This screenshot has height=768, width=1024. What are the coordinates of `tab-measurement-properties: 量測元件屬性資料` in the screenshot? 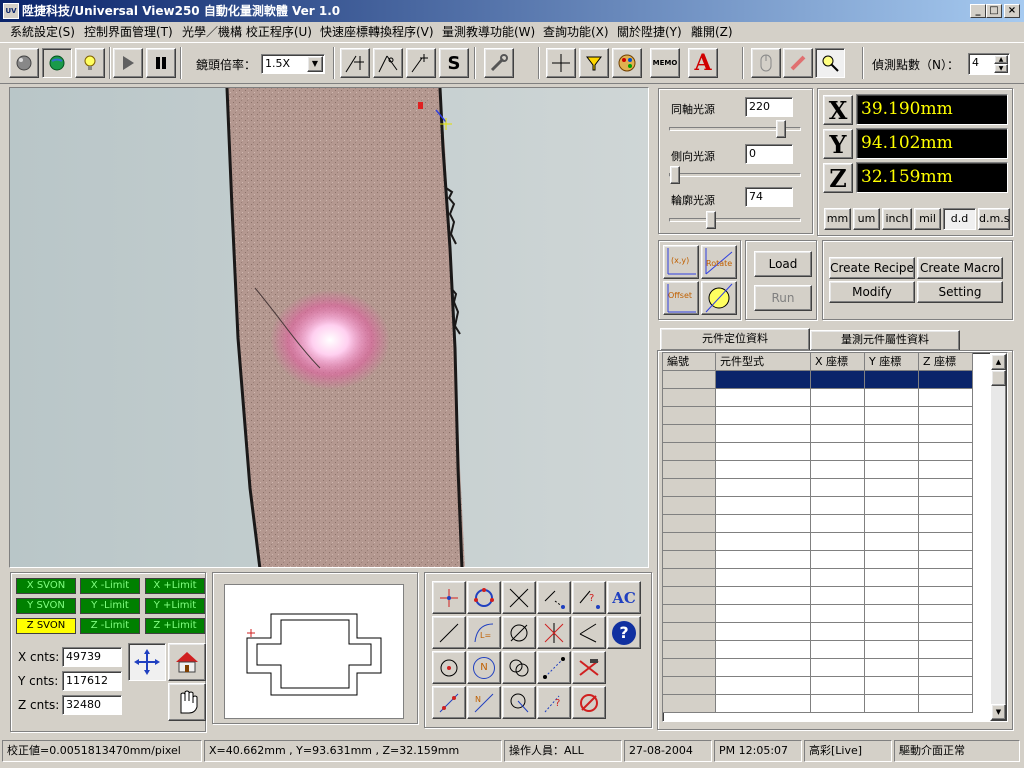 It's located at (885, 340).